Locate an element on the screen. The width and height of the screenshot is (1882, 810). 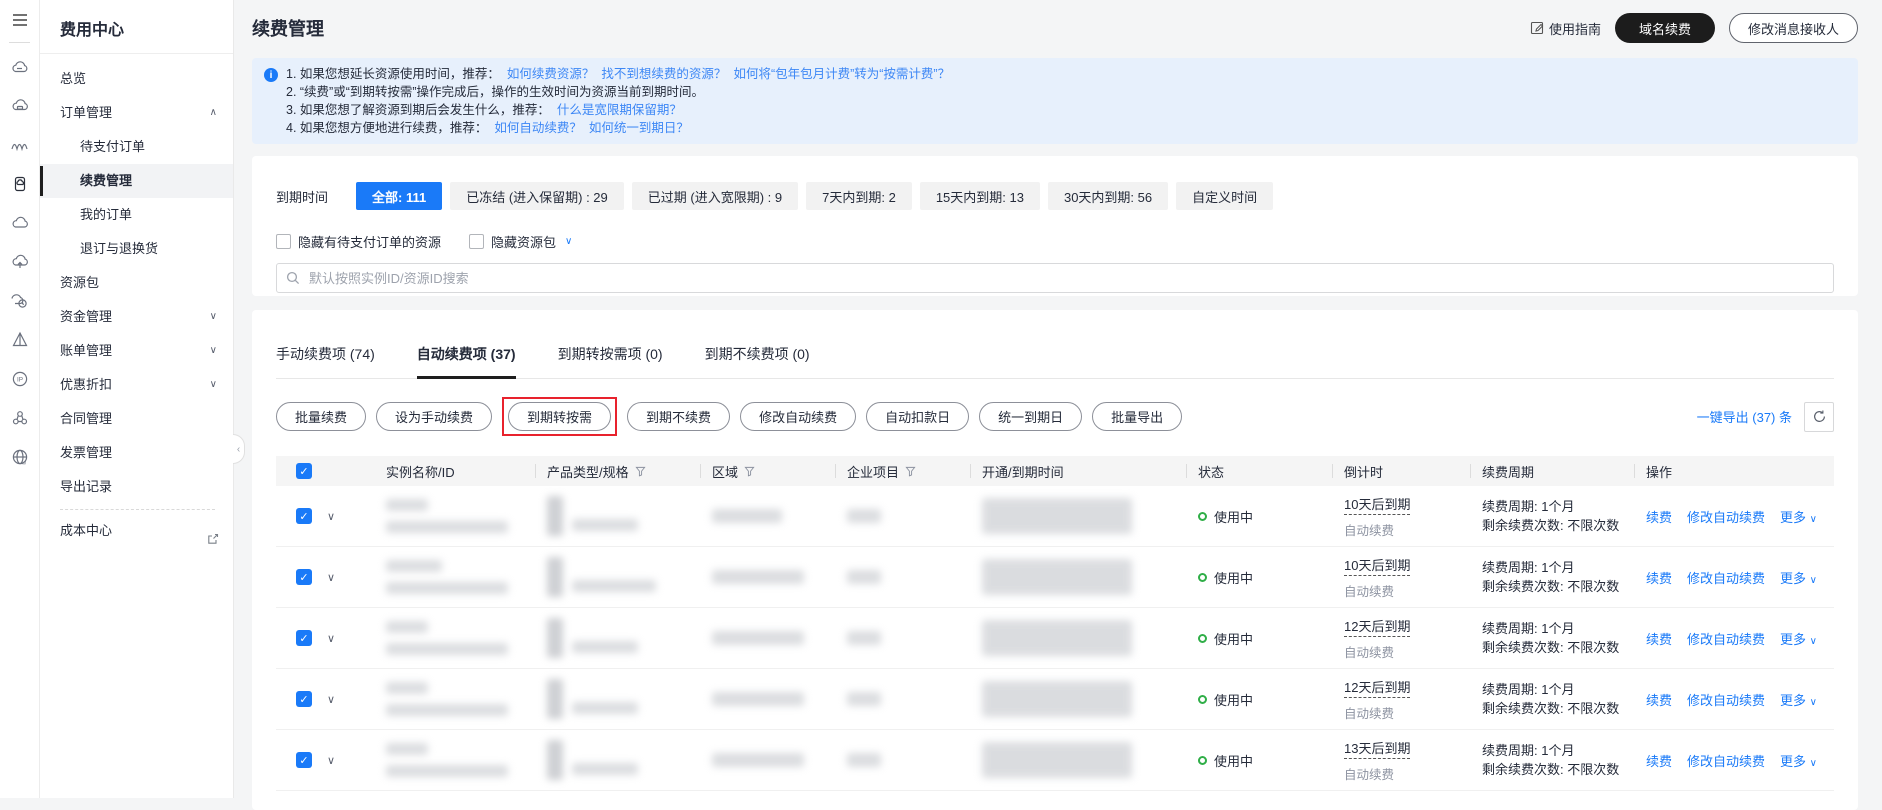
sidebar-item-resource-packages: 资源包 is located at coordinates (136, 283).